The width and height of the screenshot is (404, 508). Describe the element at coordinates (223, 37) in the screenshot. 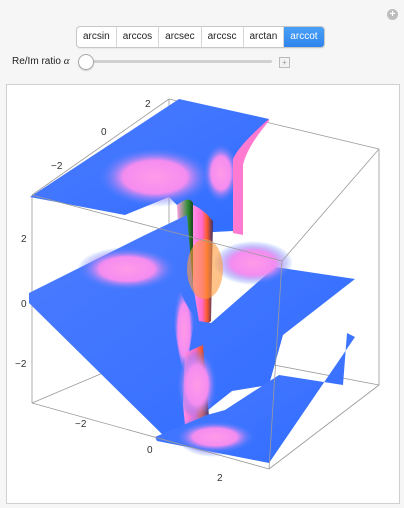

I see `tab-arccsc: arccsc` at that location.